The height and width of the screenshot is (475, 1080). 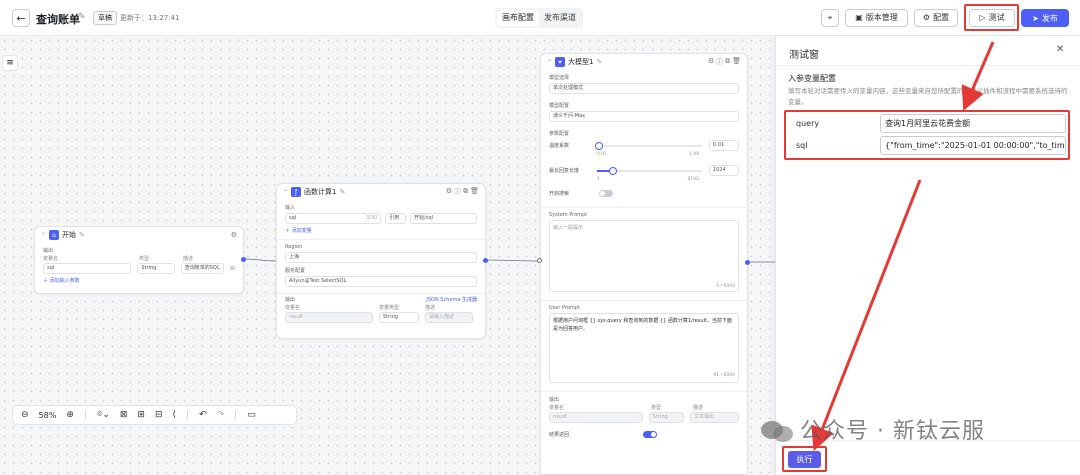 I want to click on start-var-name: sql, so click(x=87, y=268).